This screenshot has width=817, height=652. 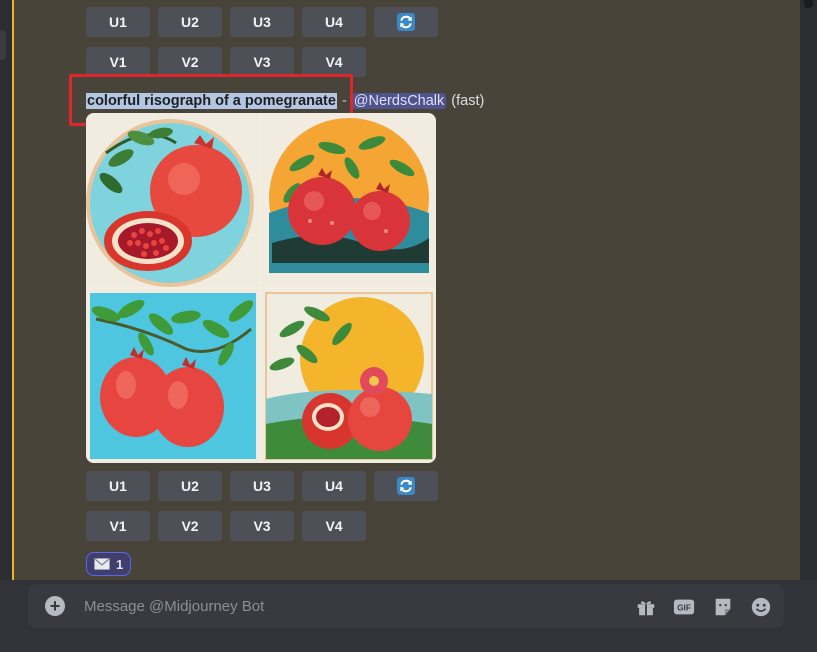 What do you see at coordinates (3, 45) in the screenshot?
I see `sidebar-indicator` at bounding box center [3, 45].